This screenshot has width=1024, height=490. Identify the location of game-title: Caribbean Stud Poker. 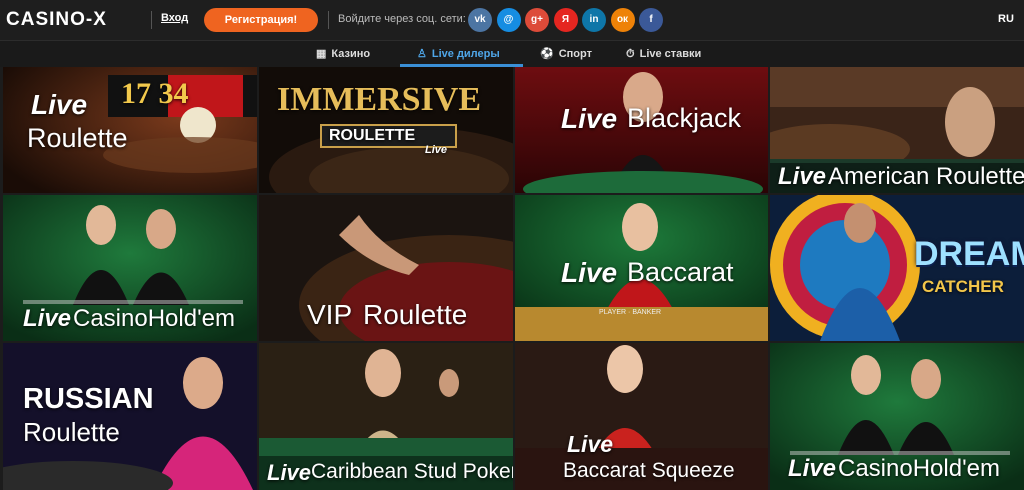
(412, 471).